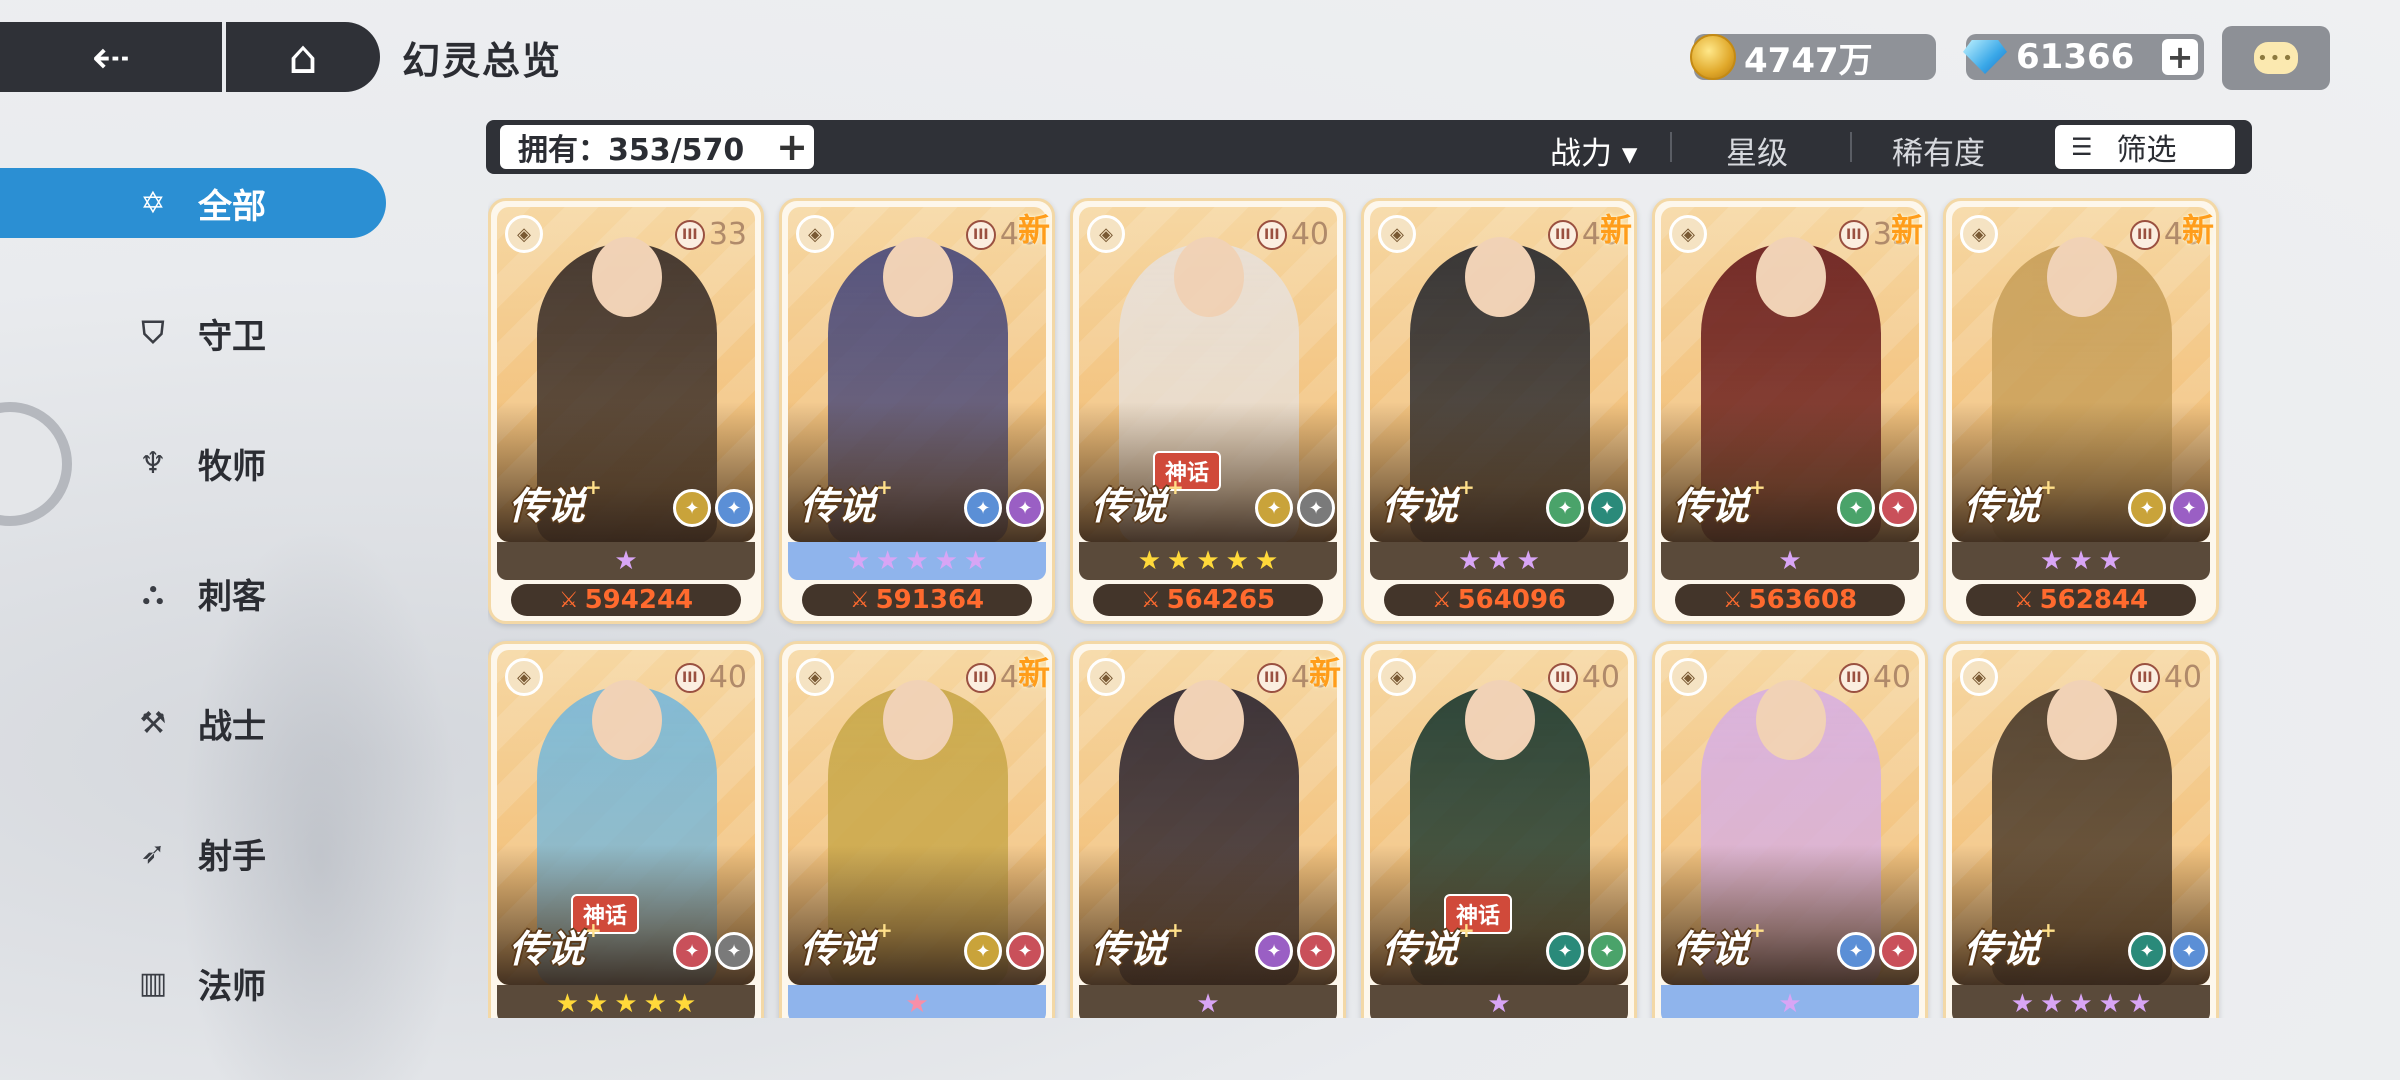 This screenshot has height=1080, width=2400. What do you see at coordinates (193, 203) in the screenshot?
I see `sidebar-item-all: ✡ 全部` at bounding box center [193, 203].